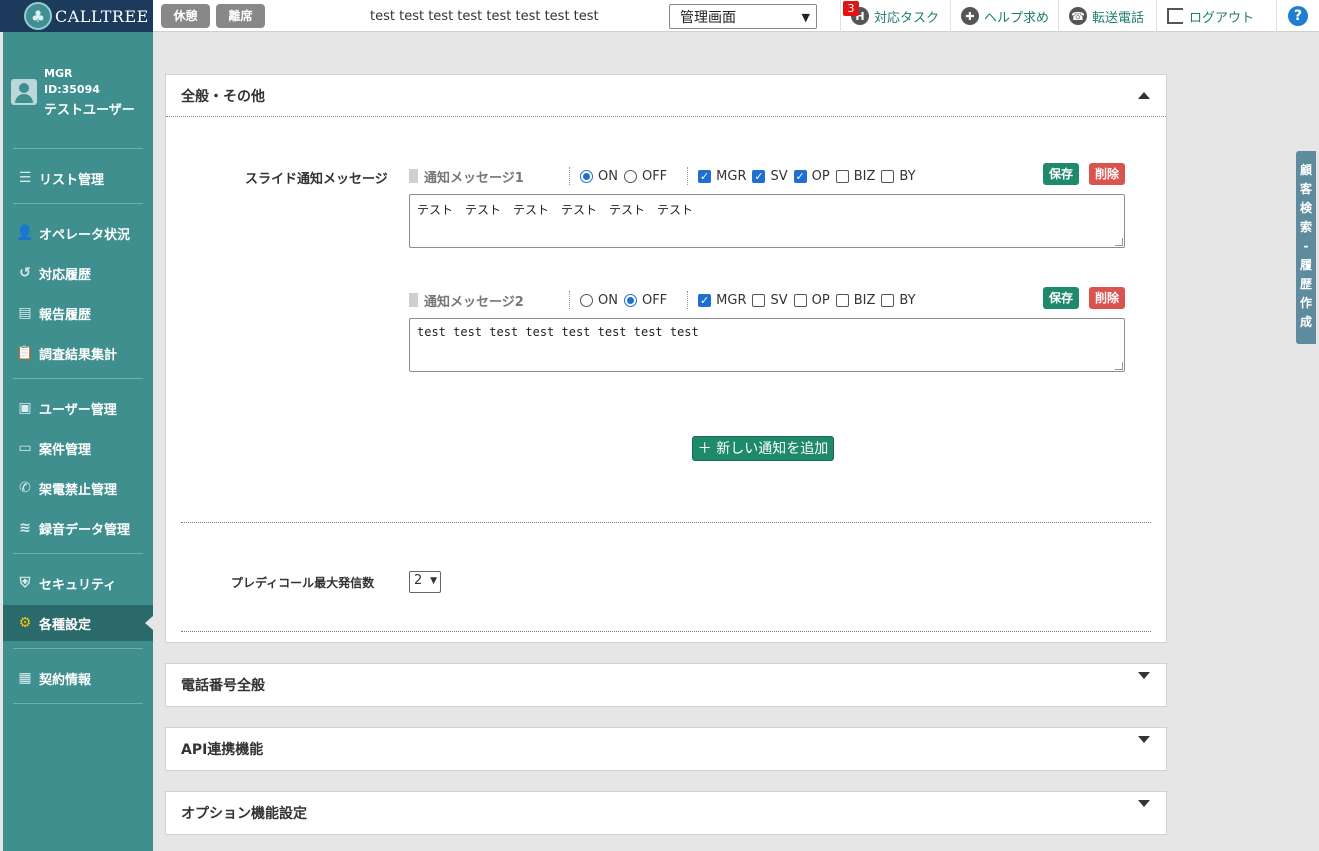 The width and height of the screenshot is (1319, 851). Describe the element at coordinates (185, 16) in the screenshot. I see `break-button: 休憩` at that location.